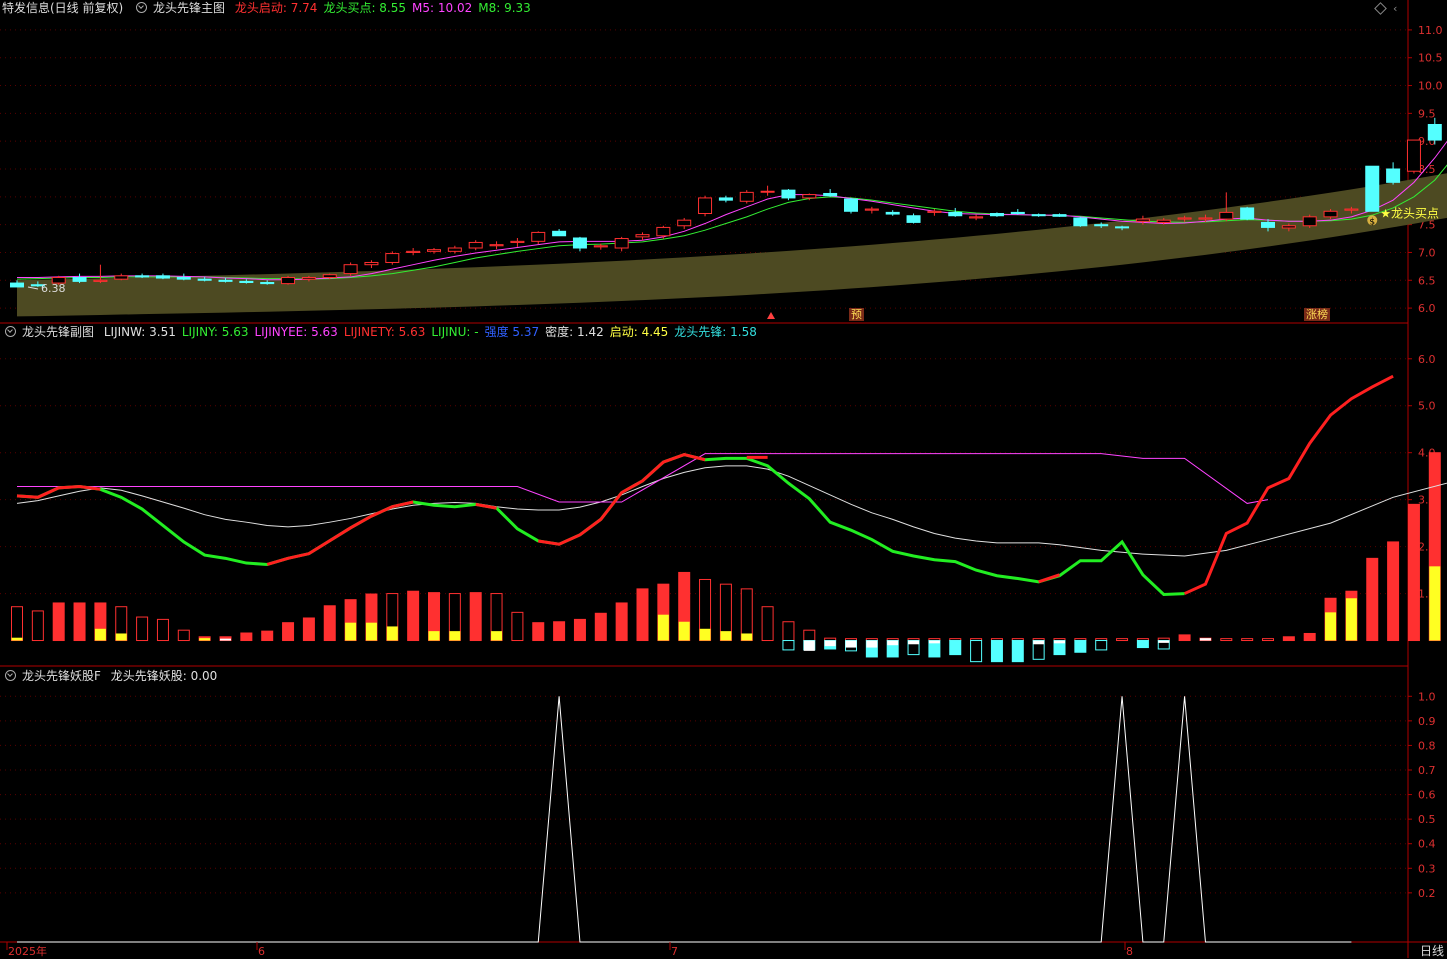  What do you see at coordinates (732, 245) in the screenshot?
I see `signal-band` at bounding box center [732, 245].